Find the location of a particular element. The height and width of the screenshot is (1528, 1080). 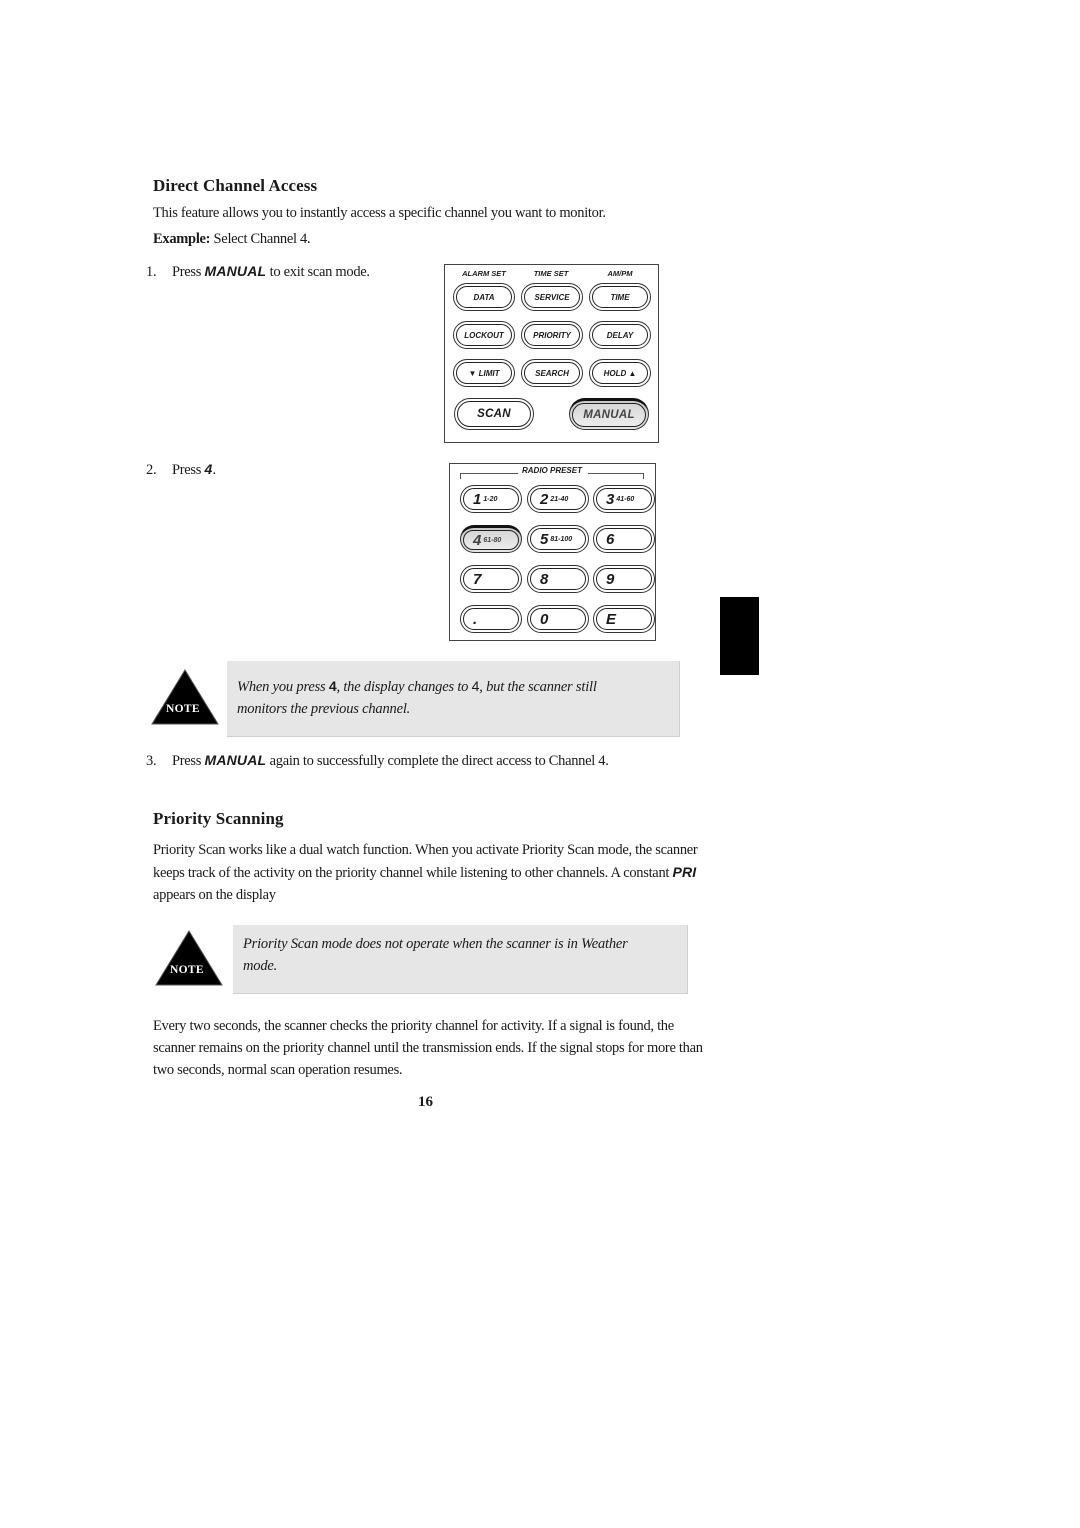

key-time: TIME is located at coordinates (620, 297).